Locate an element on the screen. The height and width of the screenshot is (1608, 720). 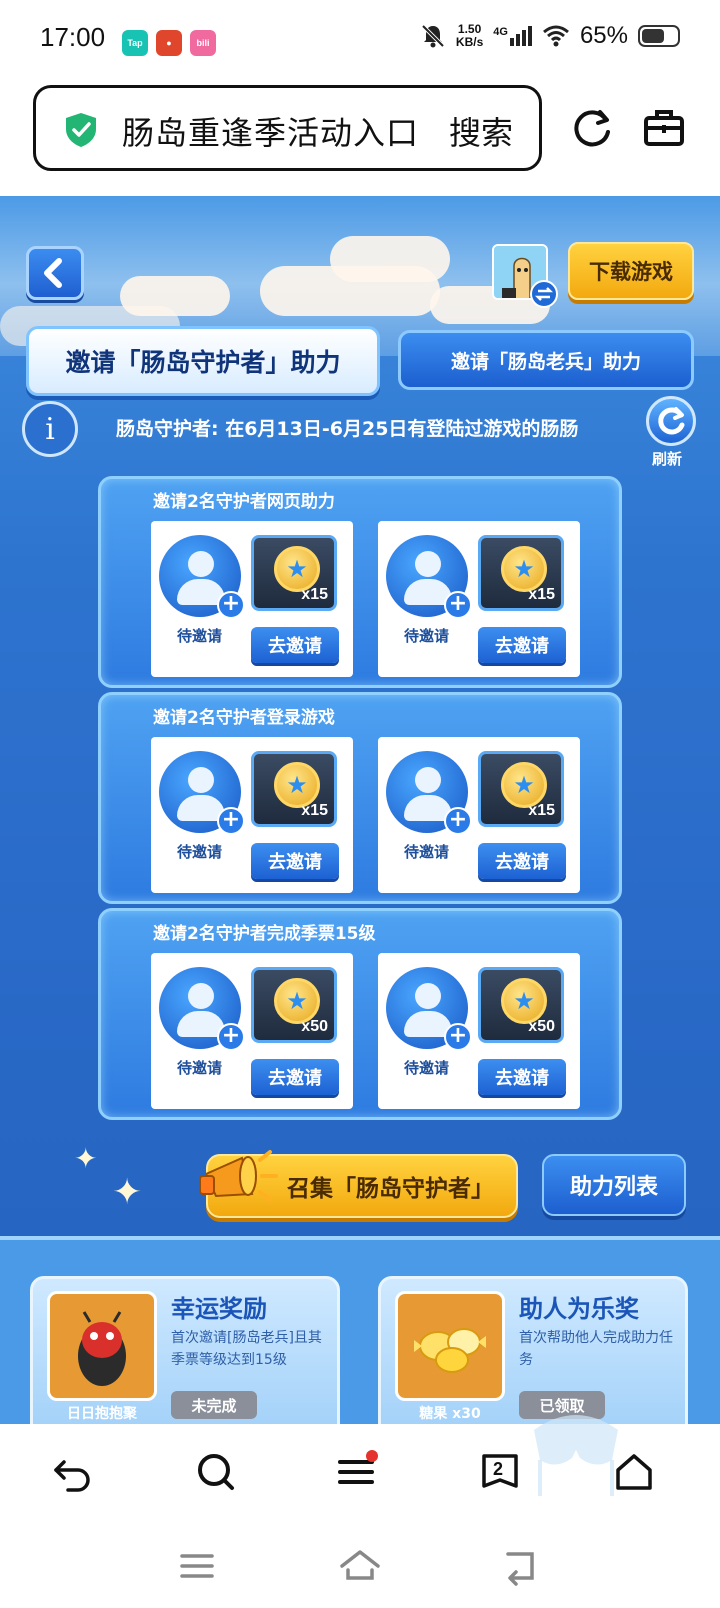
reward-item-name: 日日抱抱聚 is located at coordinates (102, 1414).